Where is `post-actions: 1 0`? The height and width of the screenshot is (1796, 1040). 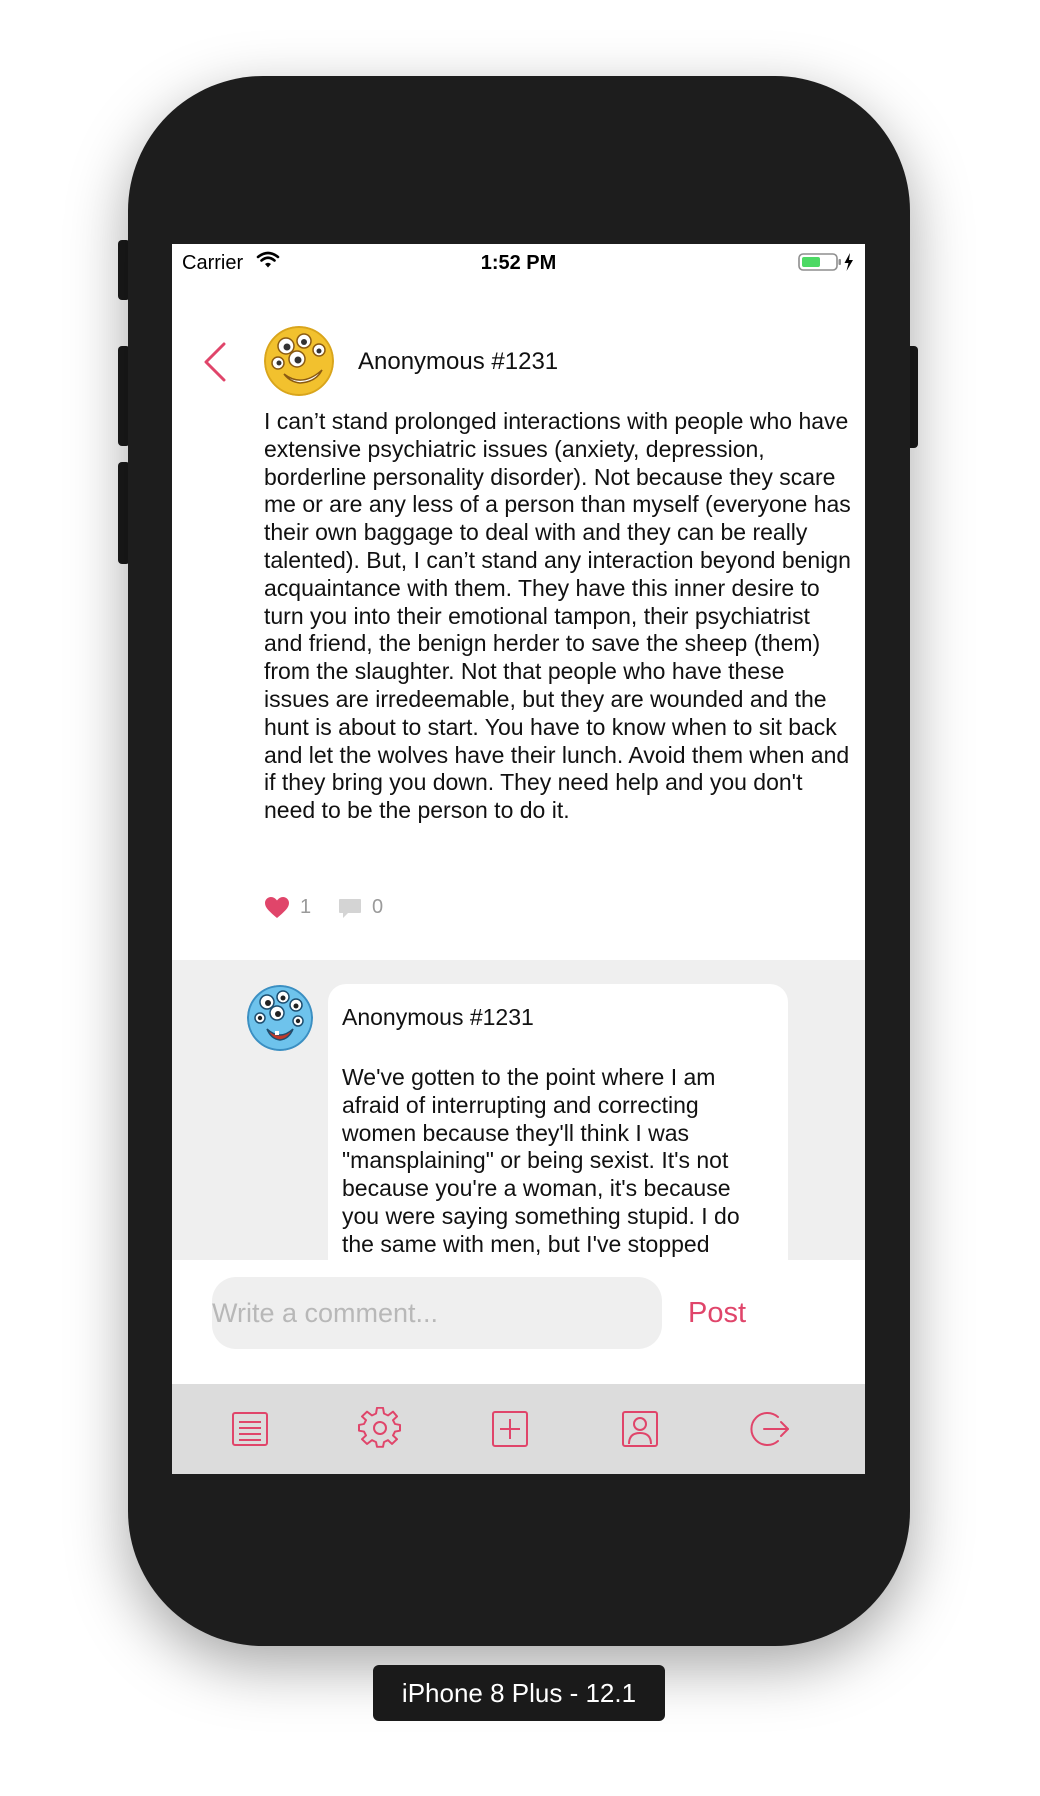
post-actions: 1 0 is located at coordinates (414, 909).